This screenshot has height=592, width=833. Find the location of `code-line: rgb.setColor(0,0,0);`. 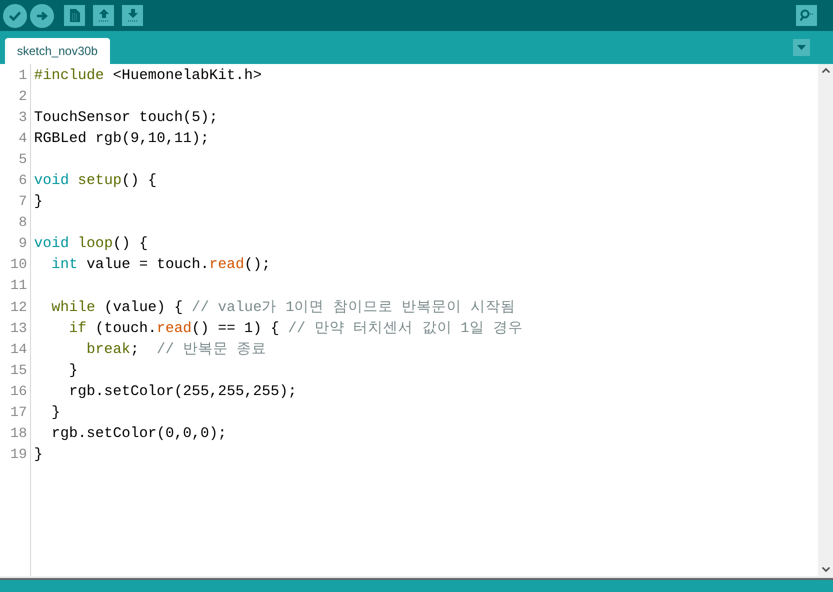

code-line: rgb.setColor(0,0,0); is located at coordinates (139, 434).